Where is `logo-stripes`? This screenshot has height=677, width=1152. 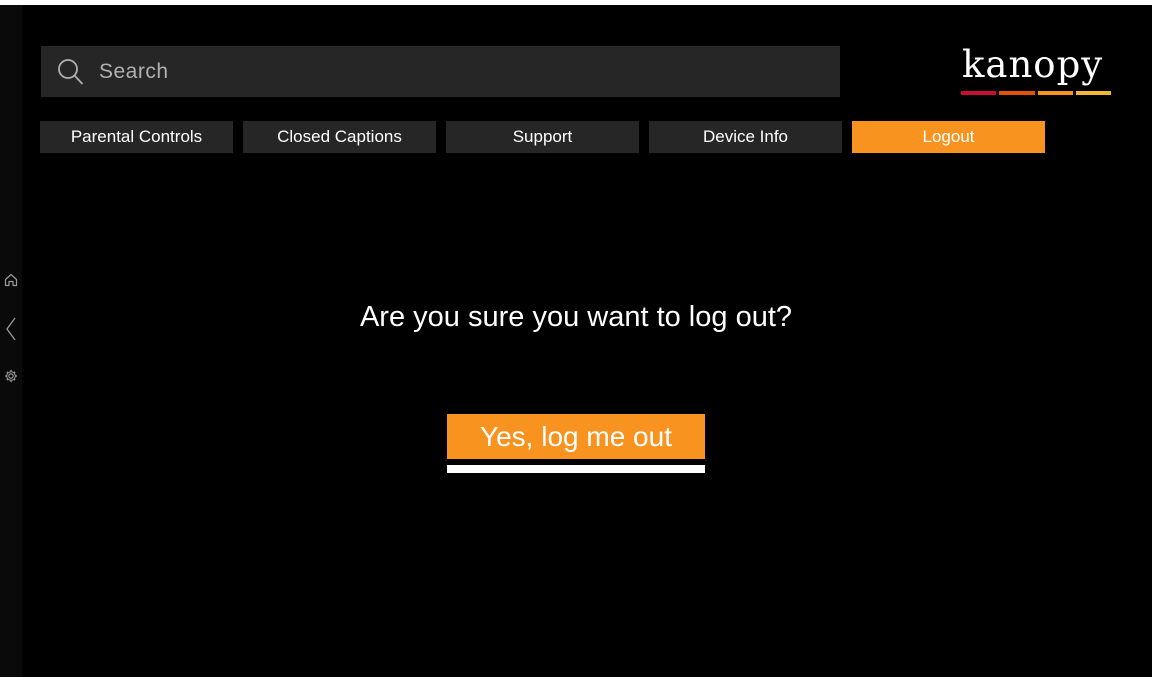
logo-stripes is located at coordinates (1036, 93).